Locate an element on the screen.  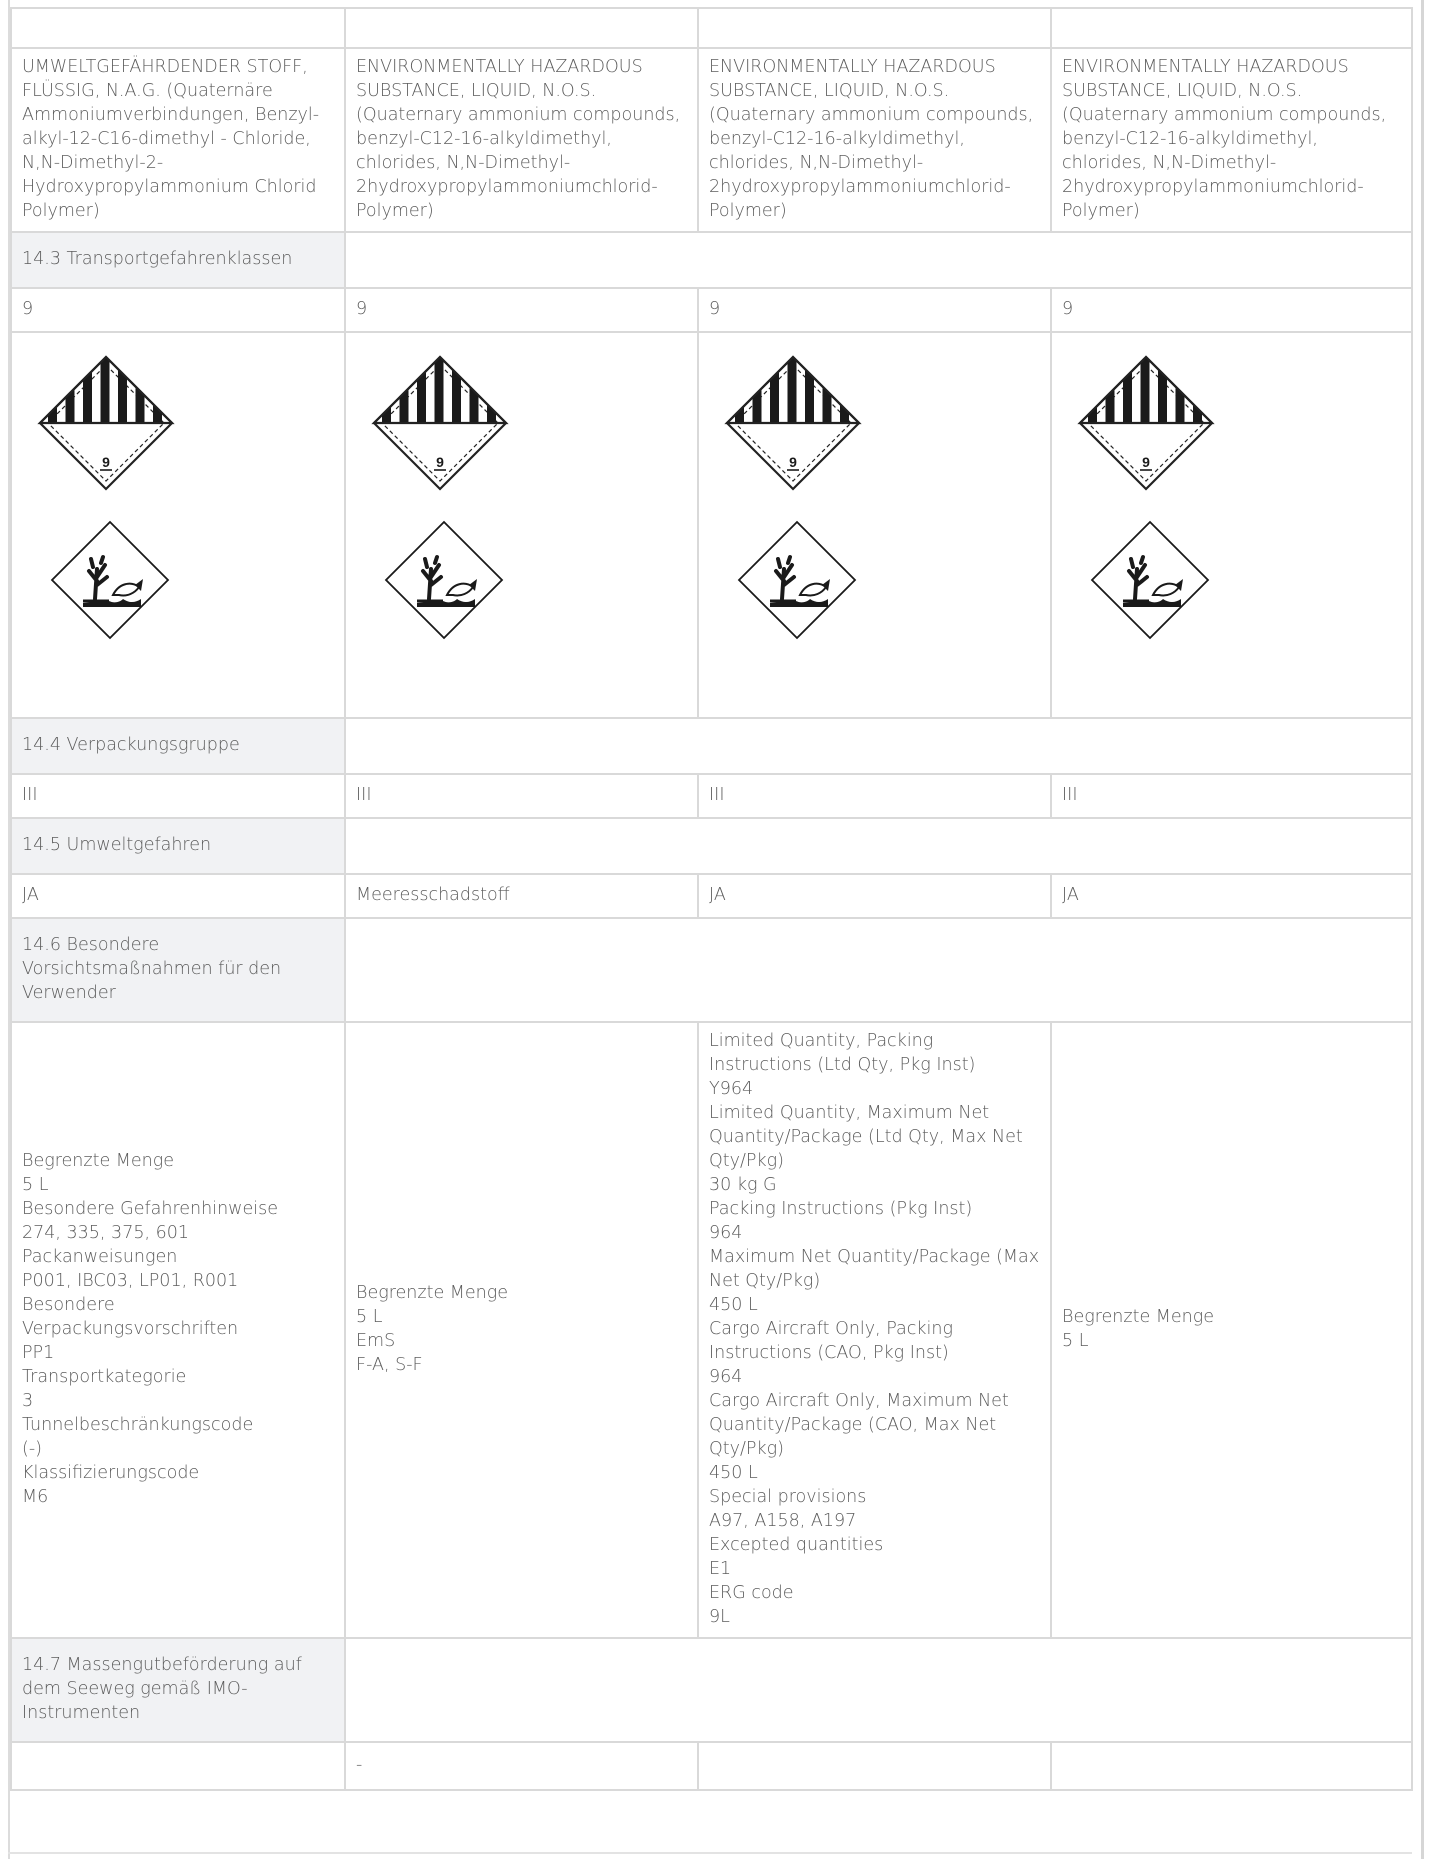
precaution-line: M6 is located at coordinates (35, 1497).